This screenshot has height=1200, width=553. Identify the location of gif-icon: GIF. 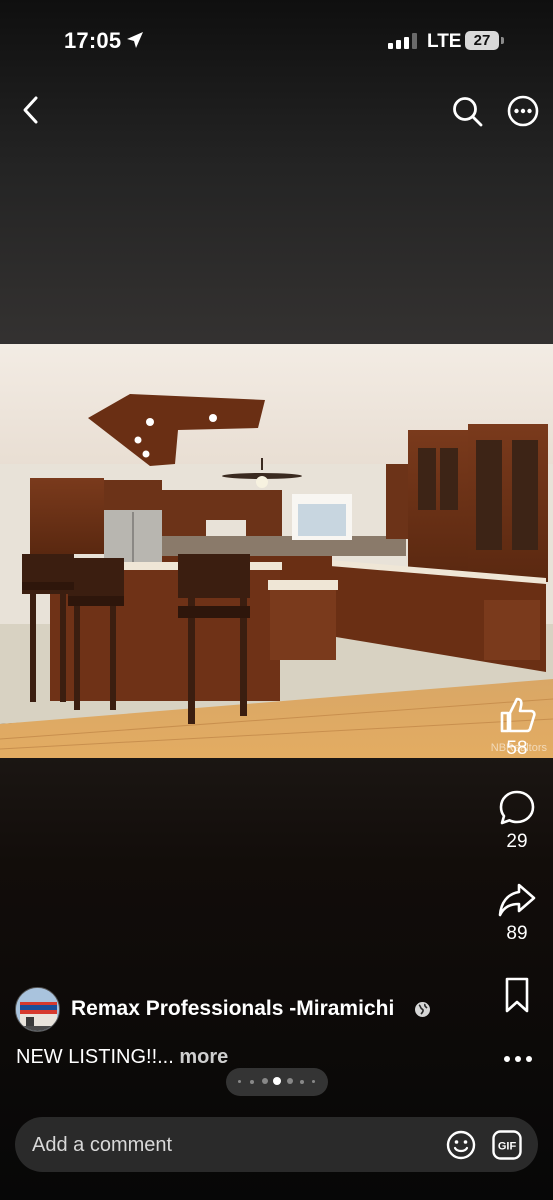
(507, 1145).